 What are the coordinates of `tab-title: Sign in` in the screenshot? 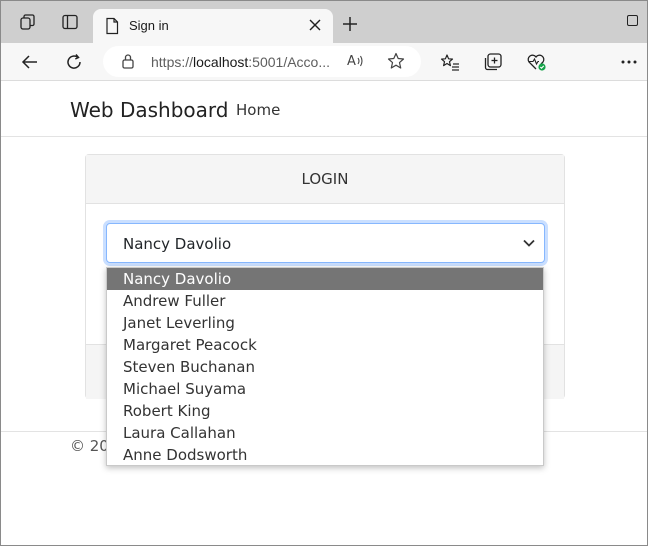 It's located at (149, 25).